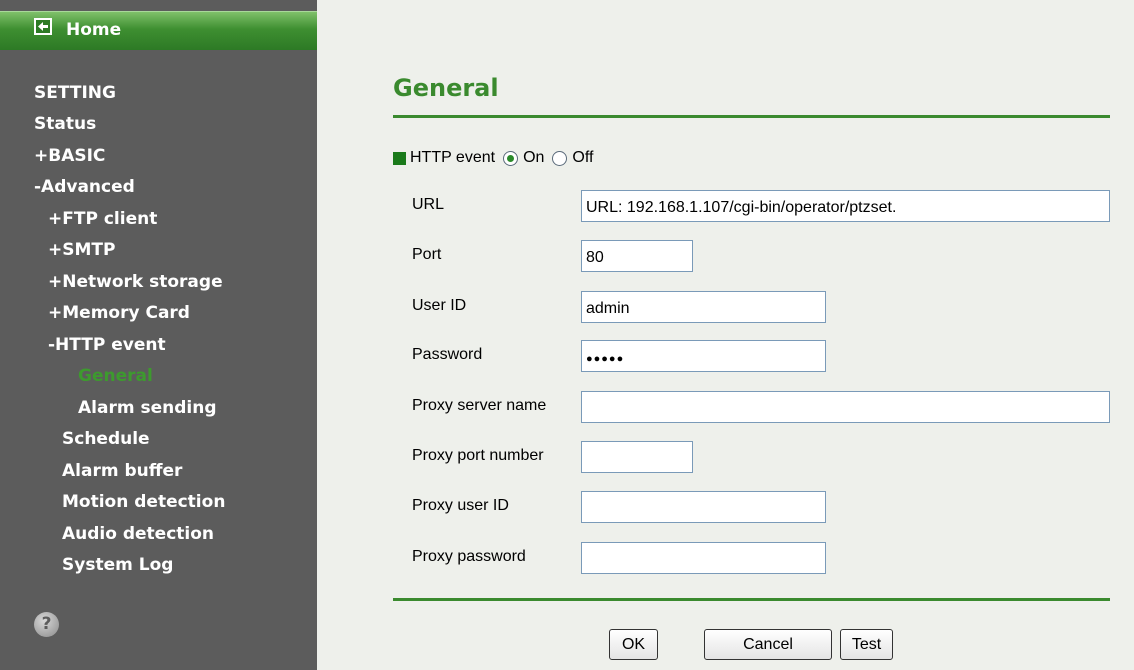  What do you see at coordinates (703, 307) in the screenshot?
I see `user-id-field: admin` at bounding box center [703, 307].